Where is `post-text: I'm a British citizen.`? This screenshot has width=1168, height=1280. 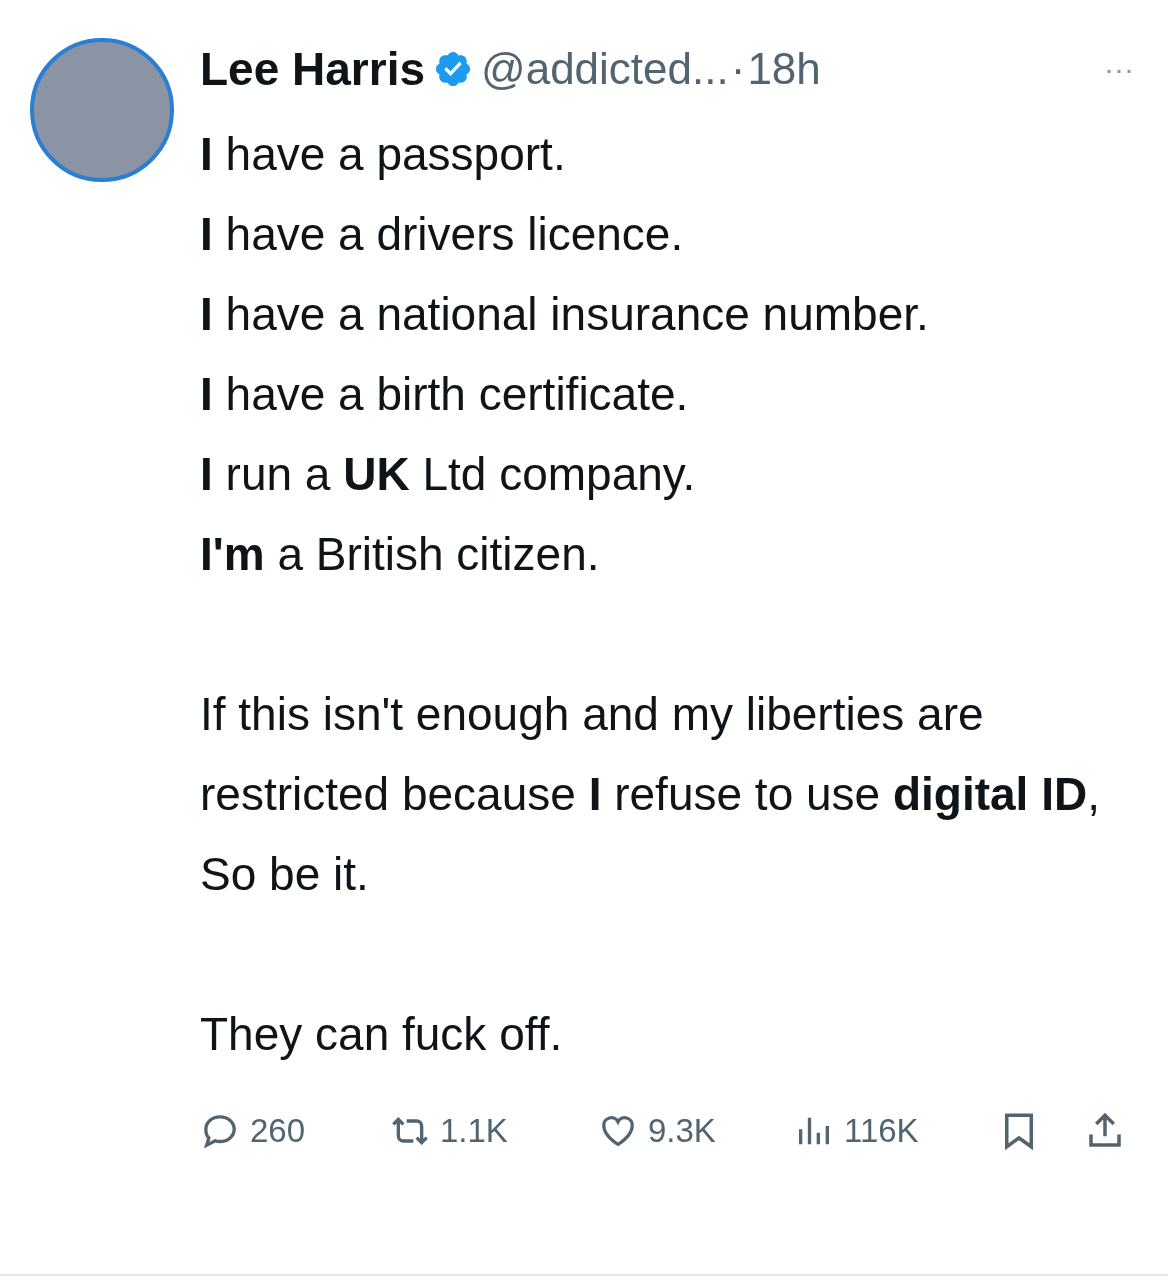
post-text: I'm a British citizen. is located at coordinates (400, 554).